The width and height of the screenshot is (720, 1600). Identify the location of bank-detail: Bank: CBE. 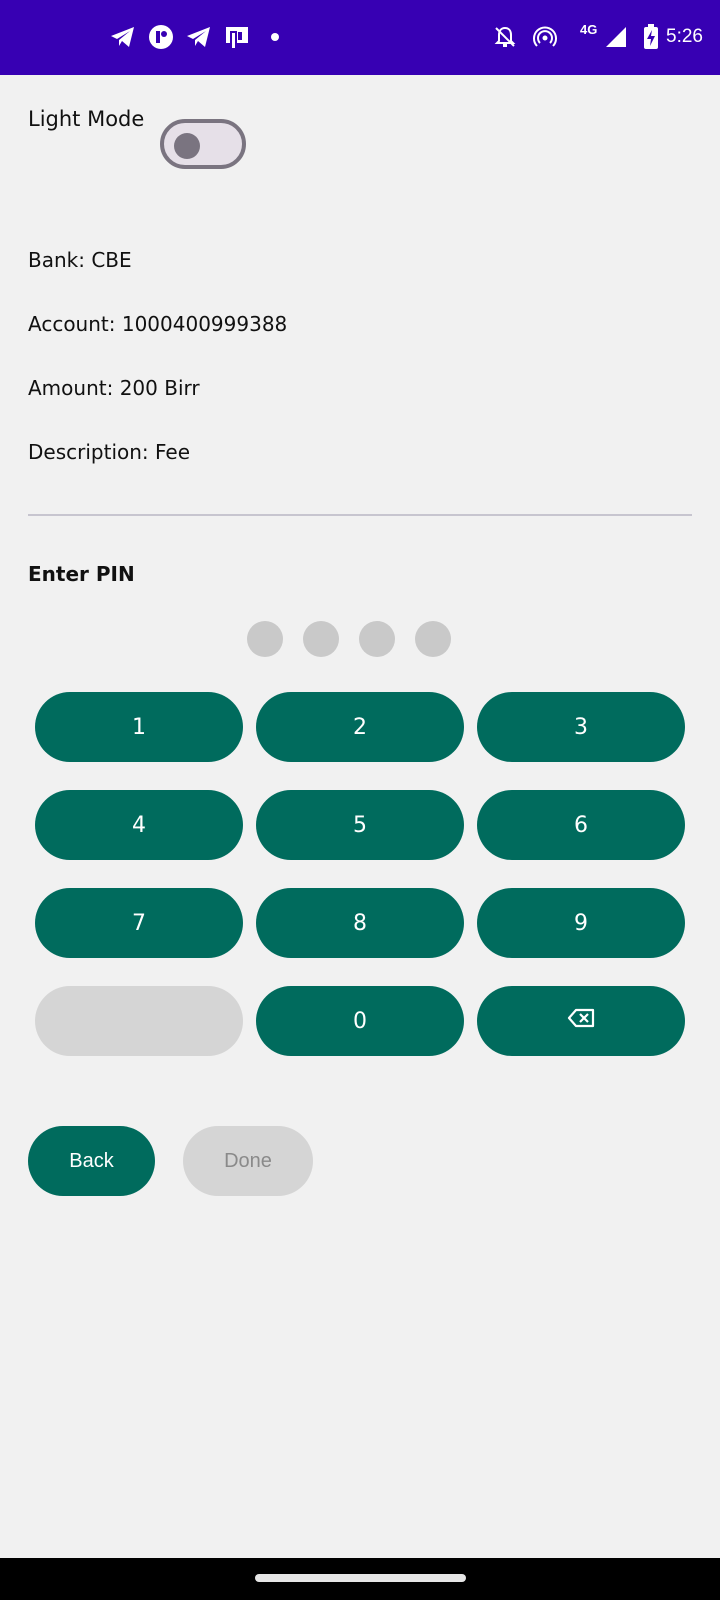
(80, 260).